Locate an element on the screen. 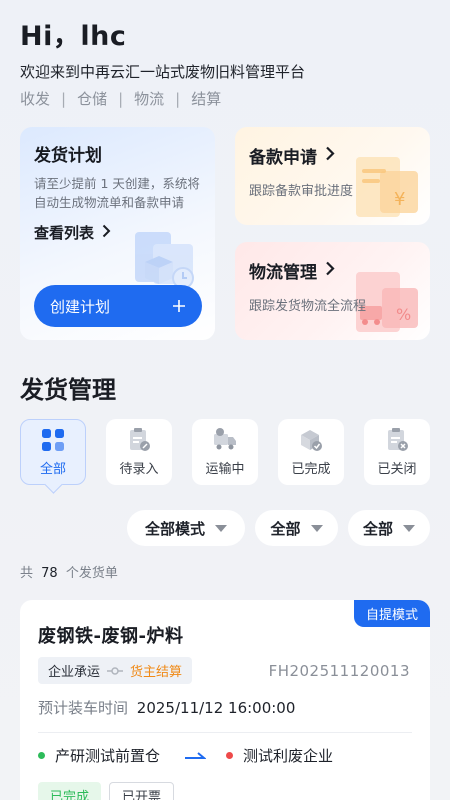 The height and width of the screenshot is (800, 450). create-plan-label: 创建计划 is located at coordinates (80, 306).